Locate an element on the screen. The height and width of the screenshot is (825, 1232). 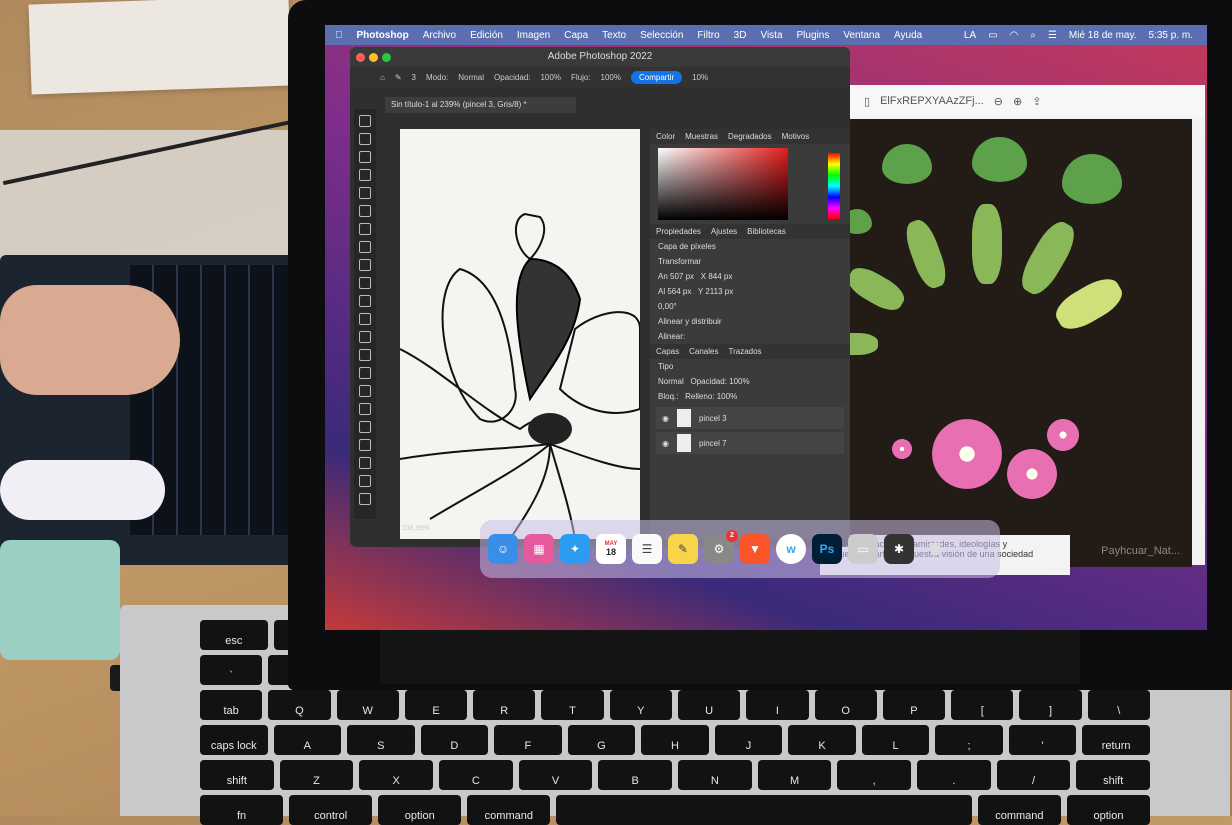
type-tool-icon is located at coordinates (365, 409).